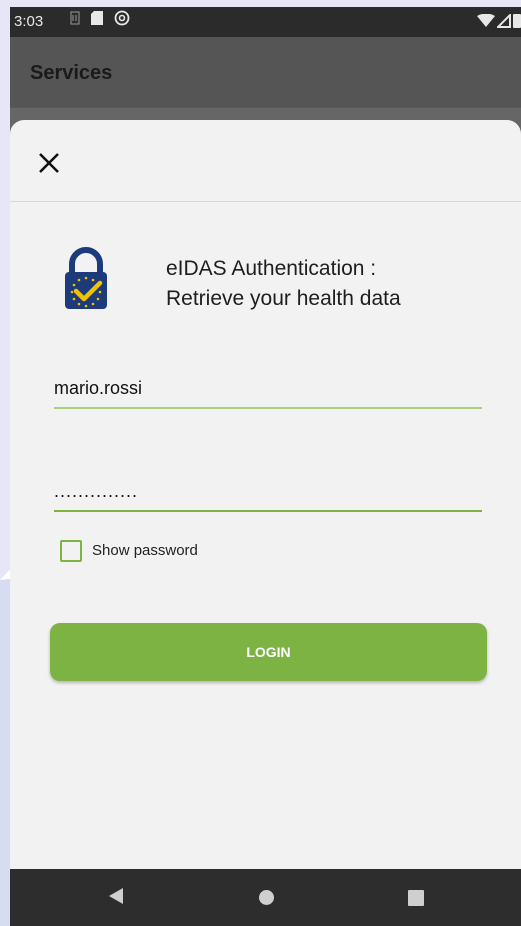 This screenshot has width=521, height=926. What do you see at coordinates (71, 73) in the screenshot?
I see `app-bar-title: Services` at bounding box center [71, 73].